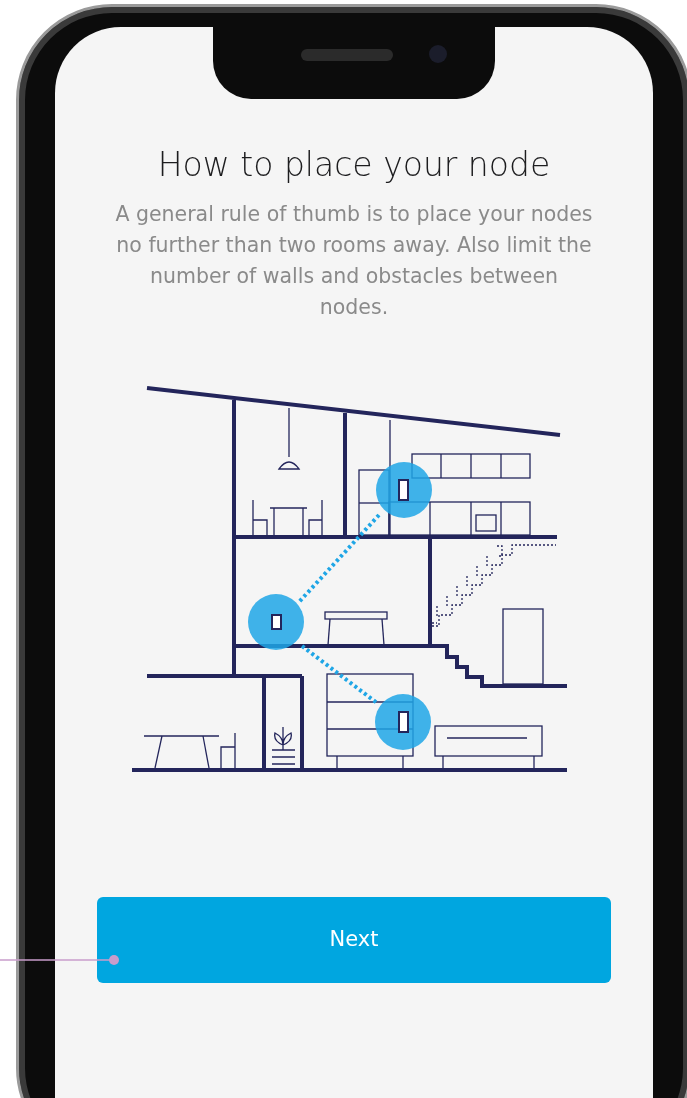 This screenshot has height=1098, width=687. Describe the element at coordinates (354, 260) in the screenshot. I see `description-text: A general rule of thumb is to place your nodes no further than two rooms away. Also limit the number of walls and obstacles between nodes.` at that location.